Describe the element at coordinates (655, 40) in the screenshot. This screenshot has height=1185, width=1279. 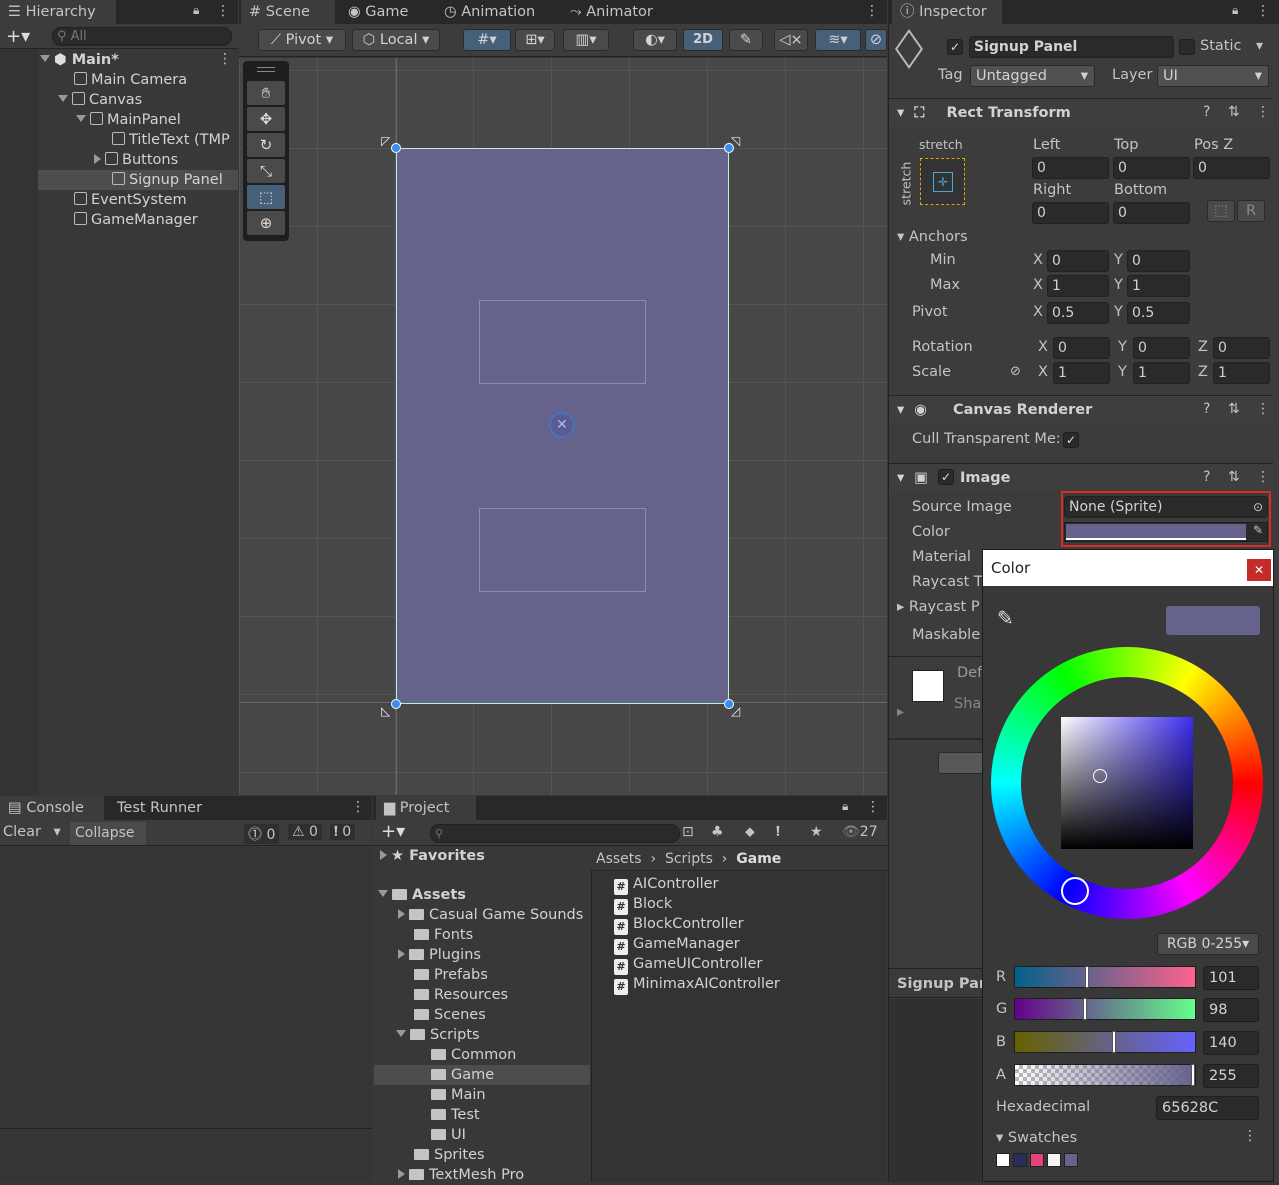
I see `draw-mode-button: ◐▾` at that location.